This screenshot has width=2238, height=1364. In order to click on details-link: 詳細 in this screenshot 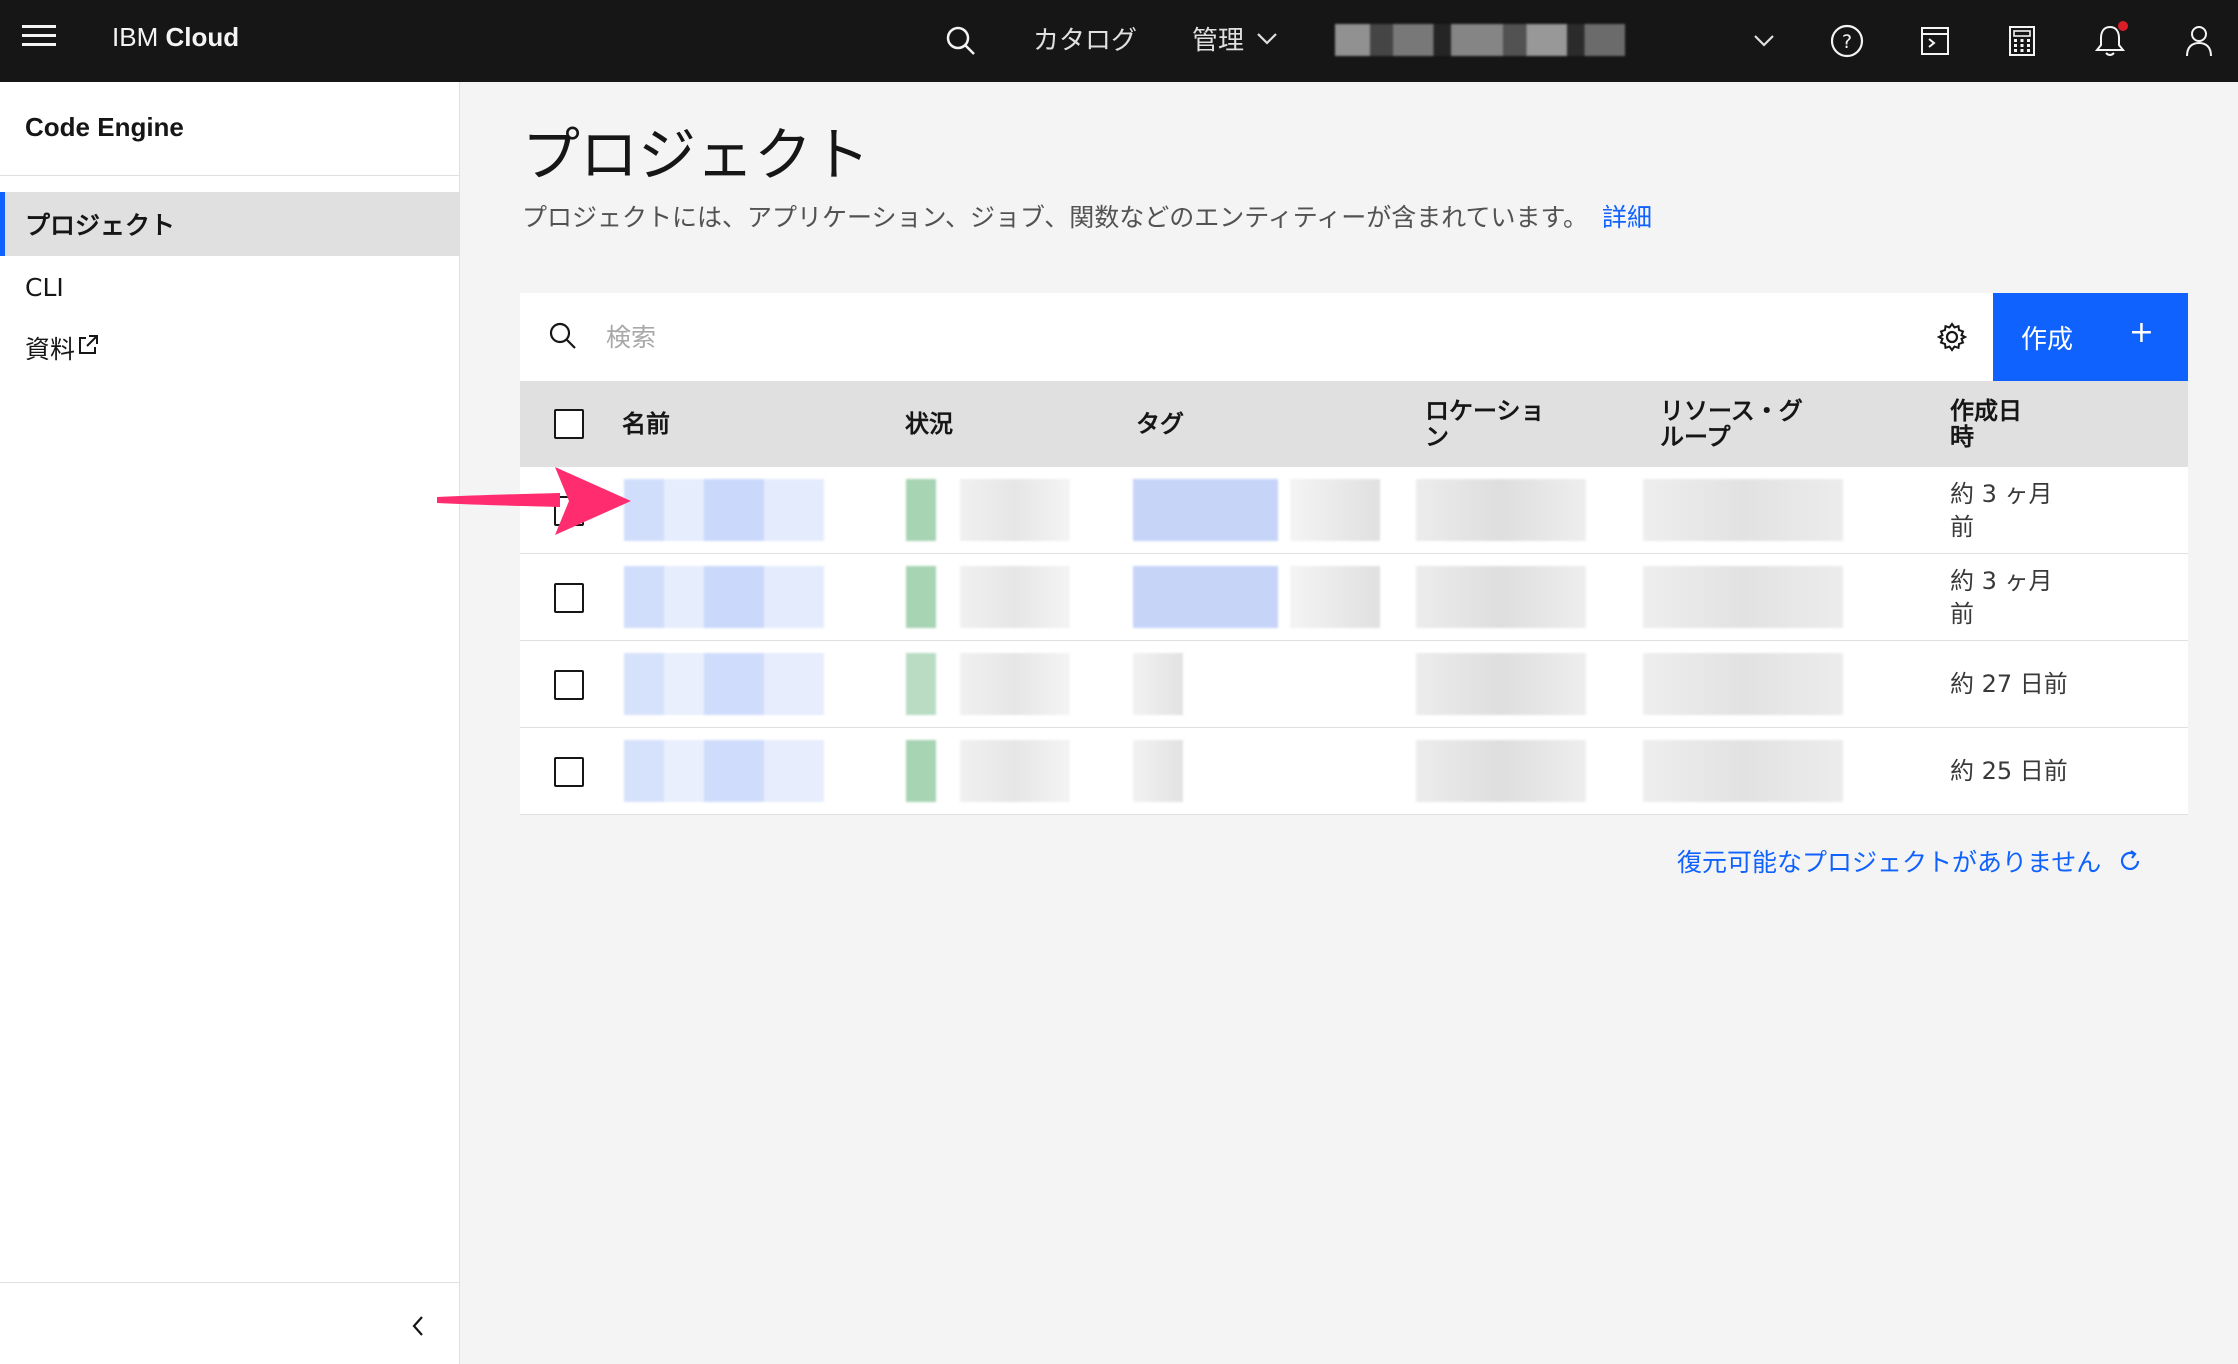, I will do `click(1627, 217)`.